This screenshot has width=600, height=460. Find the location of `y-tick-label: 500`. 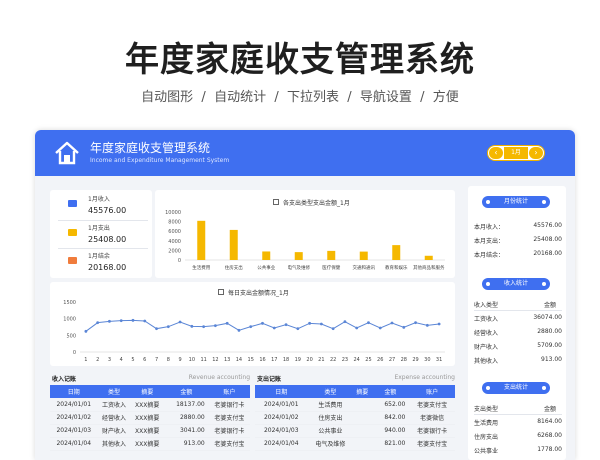

y-tick-label: 500 is located at coordinates (71, 336).